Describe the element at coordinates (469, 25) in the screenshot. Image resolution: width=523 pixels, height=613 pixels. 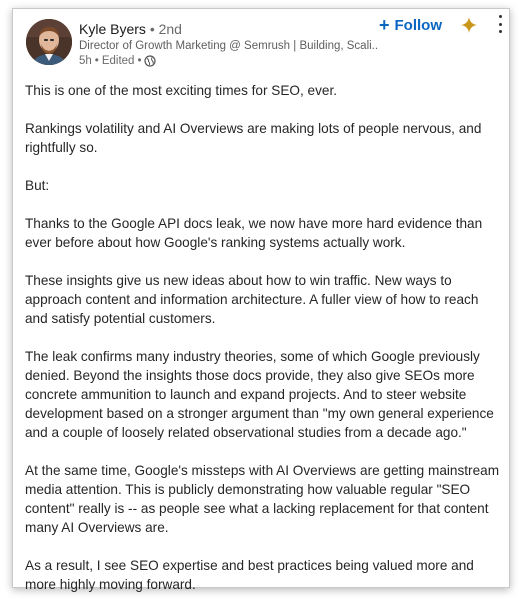
I see `sparkle-icon` at that location.